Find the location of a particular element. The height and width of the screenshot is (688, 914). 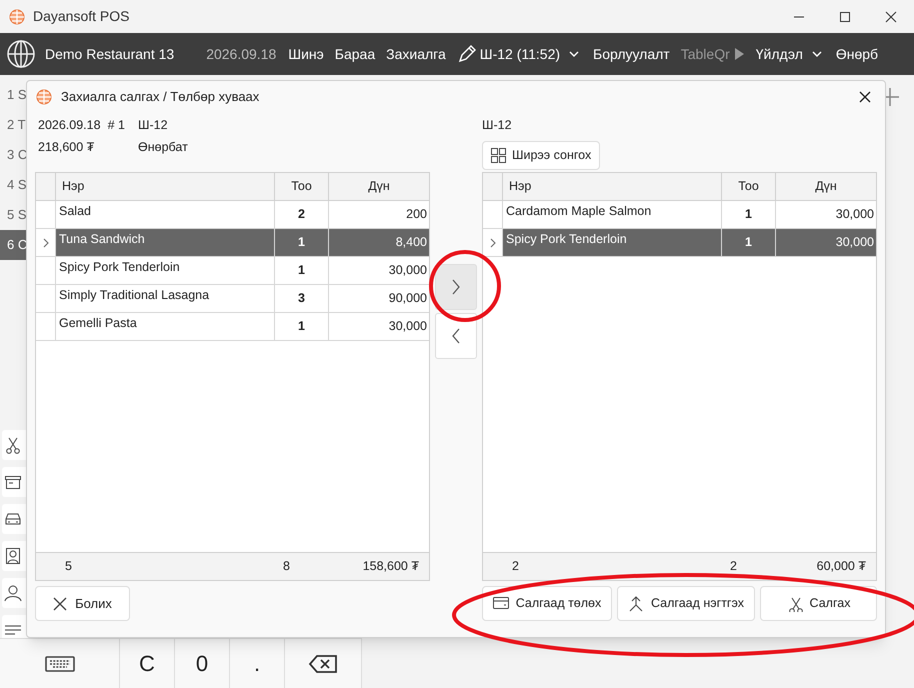

amount-cell-text: 8,400 is located at coordinates (411, 243).